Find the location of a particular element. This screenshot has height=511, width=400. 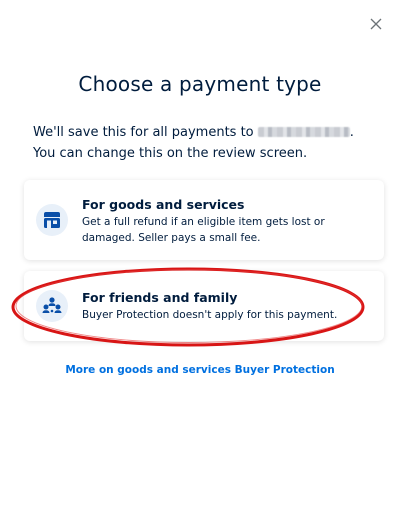

storefront-icon is located at coordinates (52, 220).